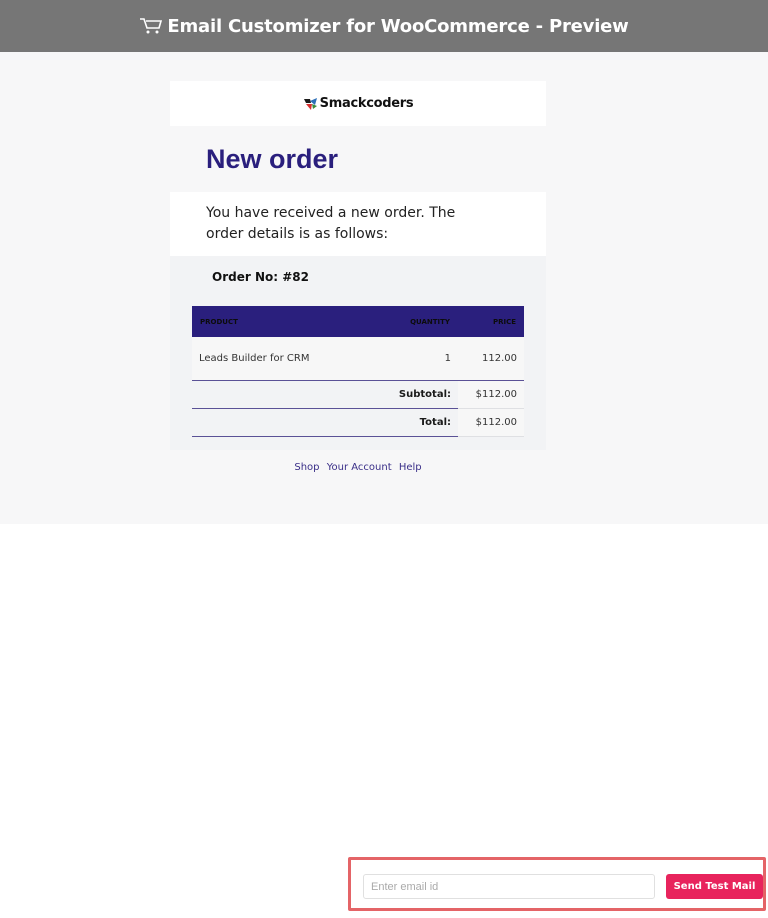 The width and height of the screenshot is (768, 918). Describe the element at coordinates (260, 277) in the screenshot. I see `order-number: Order No: #82` at that location.